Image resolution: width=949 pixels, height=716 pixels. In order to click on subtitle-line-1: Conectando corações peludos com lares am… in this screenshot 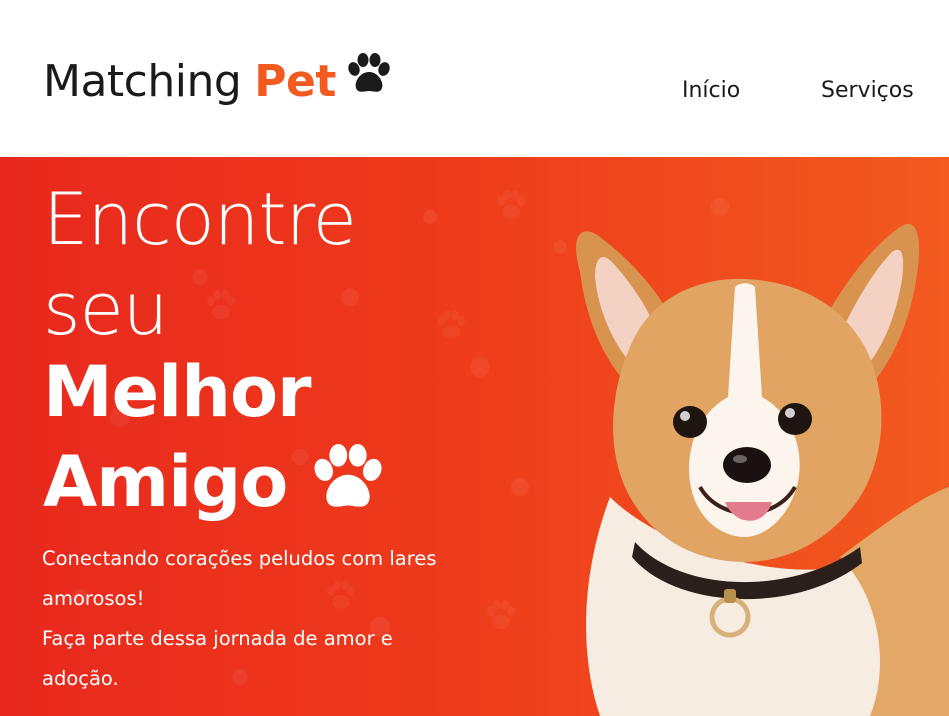, I will do `click(239, 578)`.